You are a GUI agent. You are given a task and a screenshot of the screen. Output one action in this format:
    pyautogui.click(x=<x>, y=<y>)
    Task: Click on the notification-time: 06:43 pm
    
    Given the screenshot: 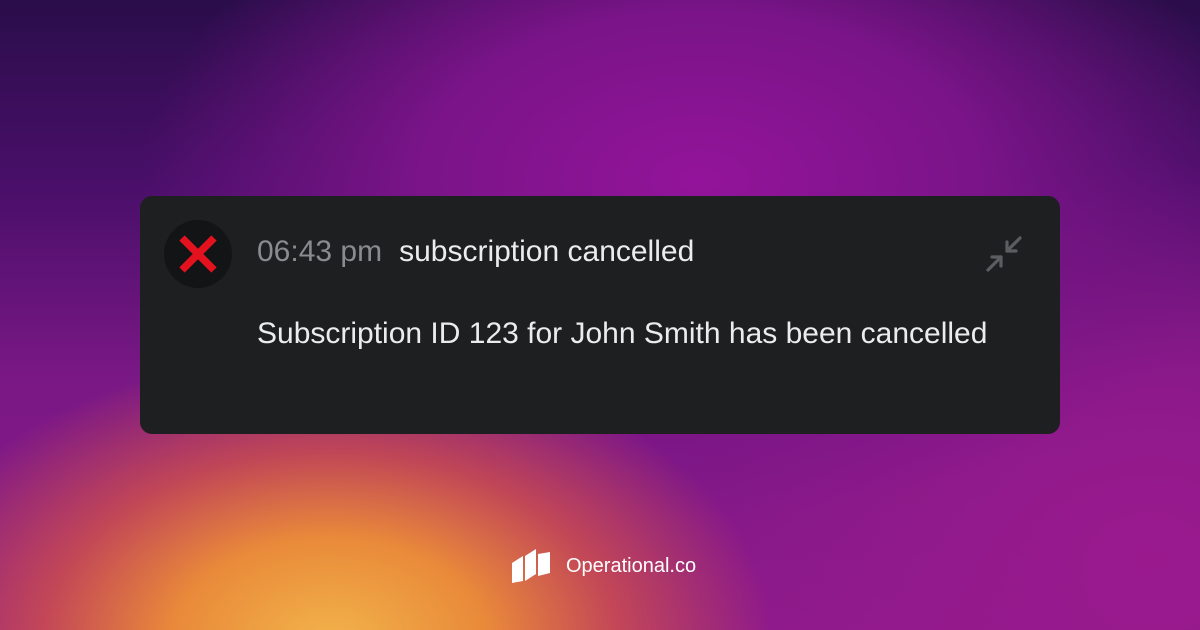 What is the action you would take?
    pyautogui.click(x=320, y=251)
    